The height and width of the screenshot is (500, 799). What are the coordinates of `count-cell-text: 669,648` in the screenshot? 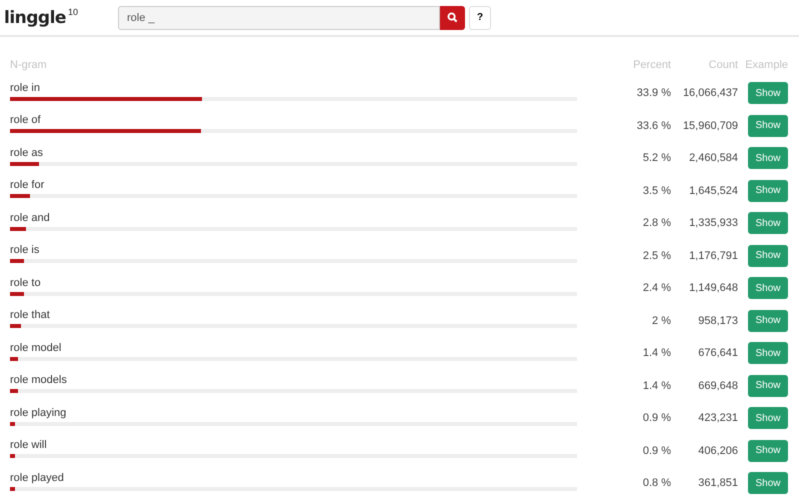 It's located at (717, 386).